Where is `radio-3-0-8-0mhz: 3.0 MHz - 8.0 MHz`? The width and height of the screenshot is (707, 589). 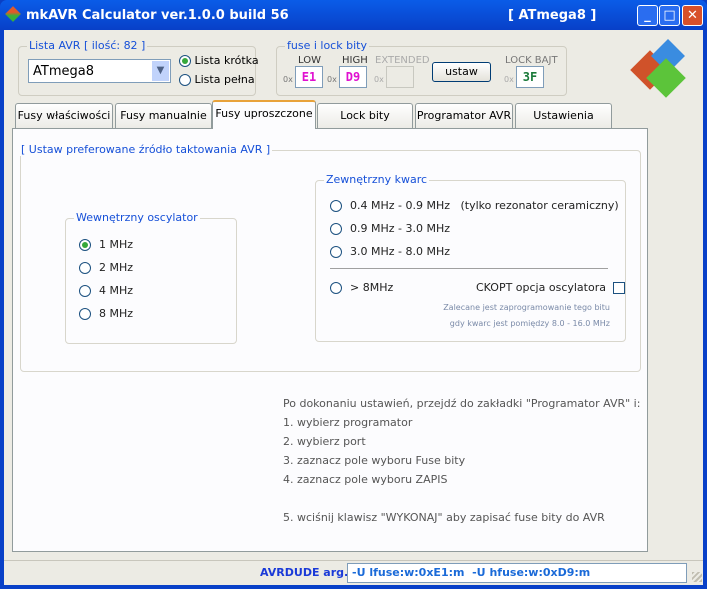
radio-3-0-8-0mhz: 3.0 MHz - 8.0 MHz is located at coordinates (390, 251).